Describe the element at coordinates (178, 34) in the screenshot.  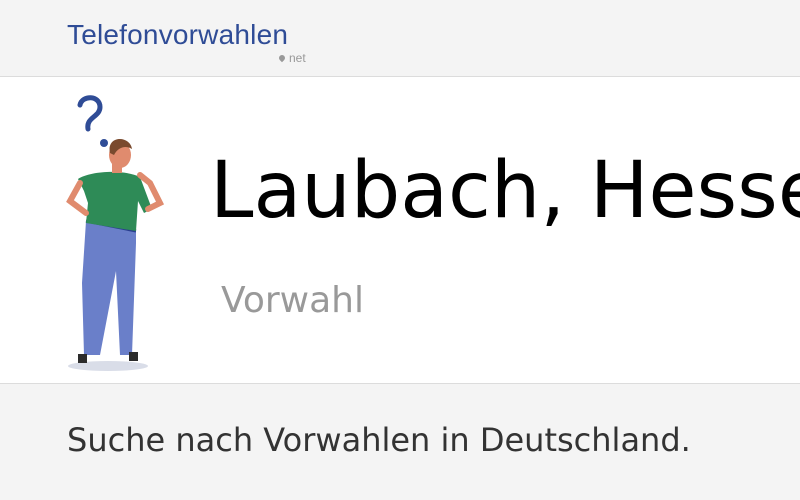
I see `logo-text: Telefonvorwahlen` at that location.